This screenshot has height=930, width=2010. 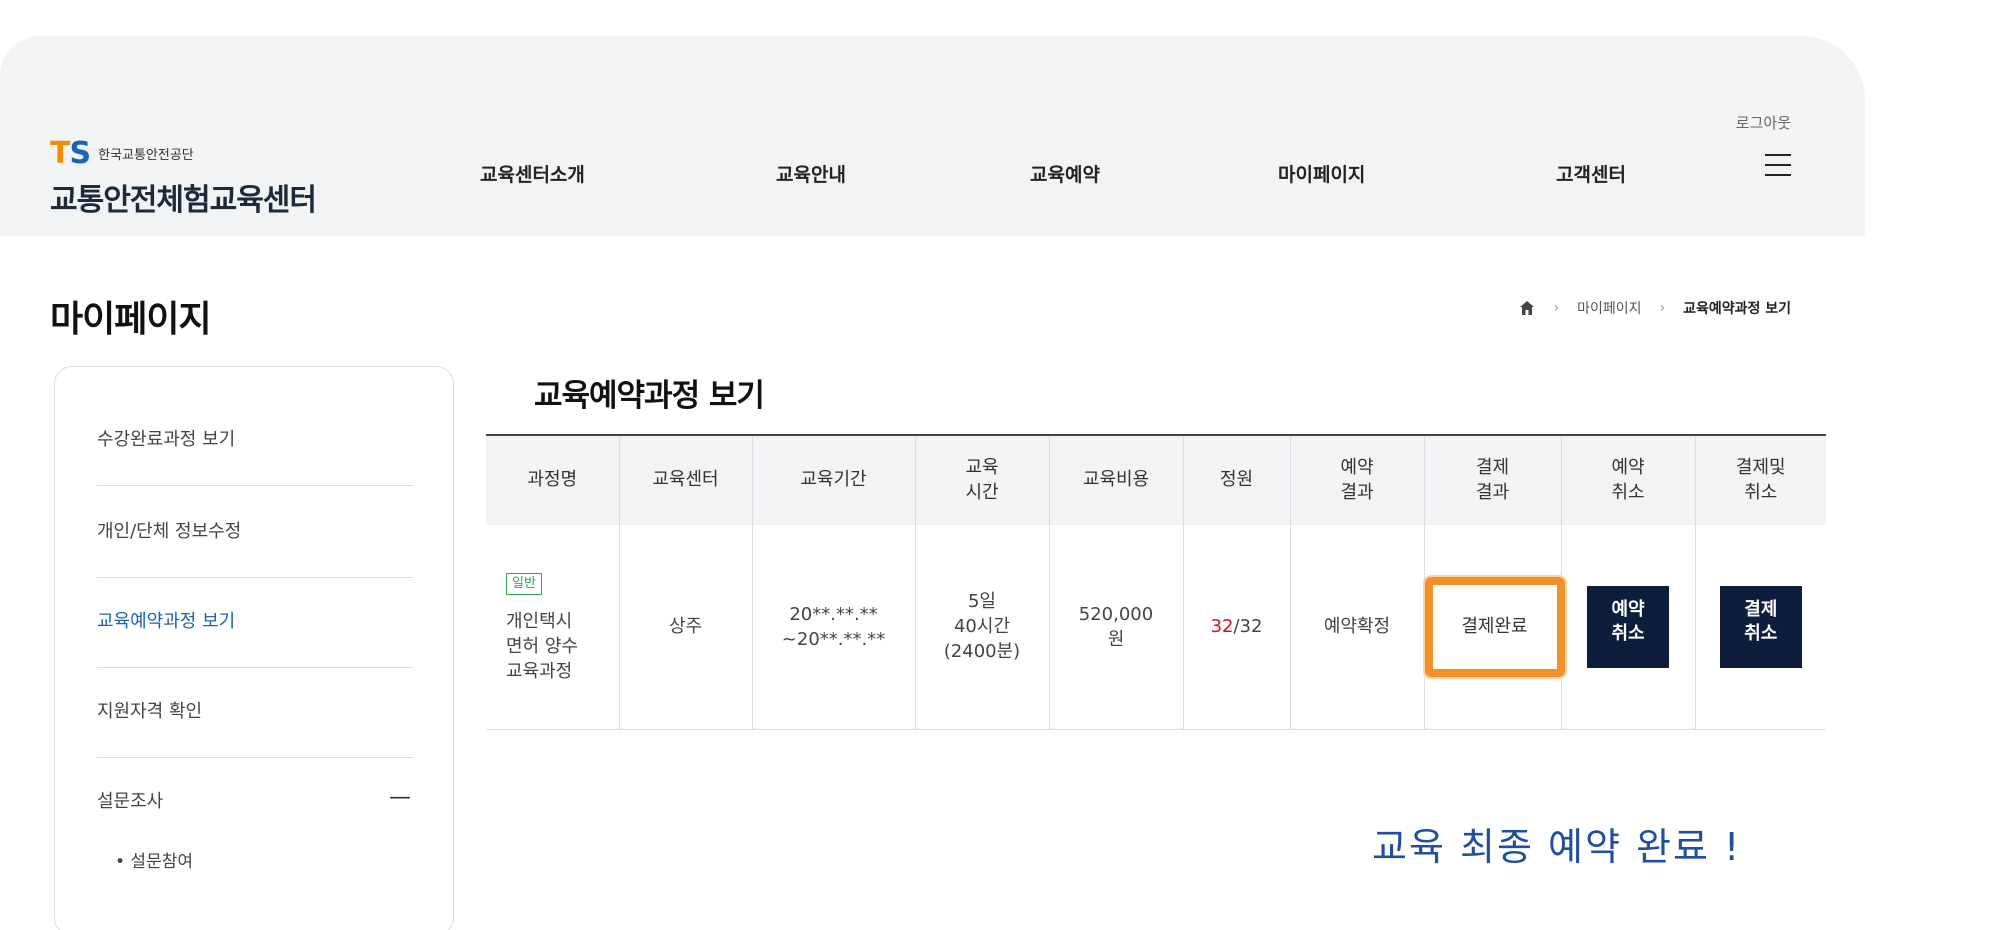 I want to click on nav-item-customer-center: 고객센터, so click(x=1591, y=173).